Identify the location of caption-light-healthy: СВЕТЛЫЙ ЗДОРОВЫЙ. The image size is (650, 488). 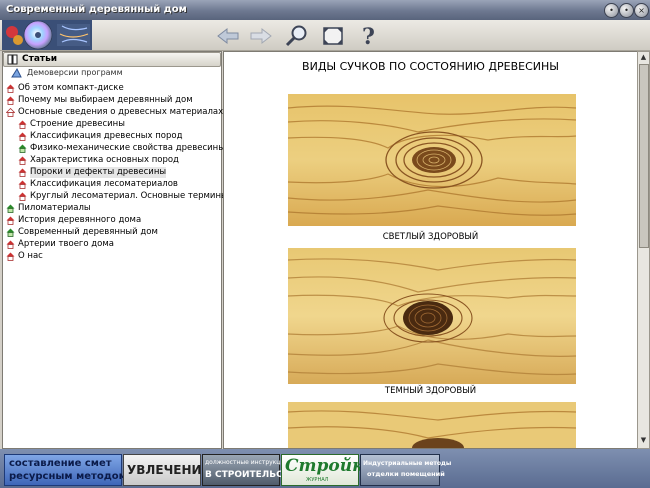
(430, 237).